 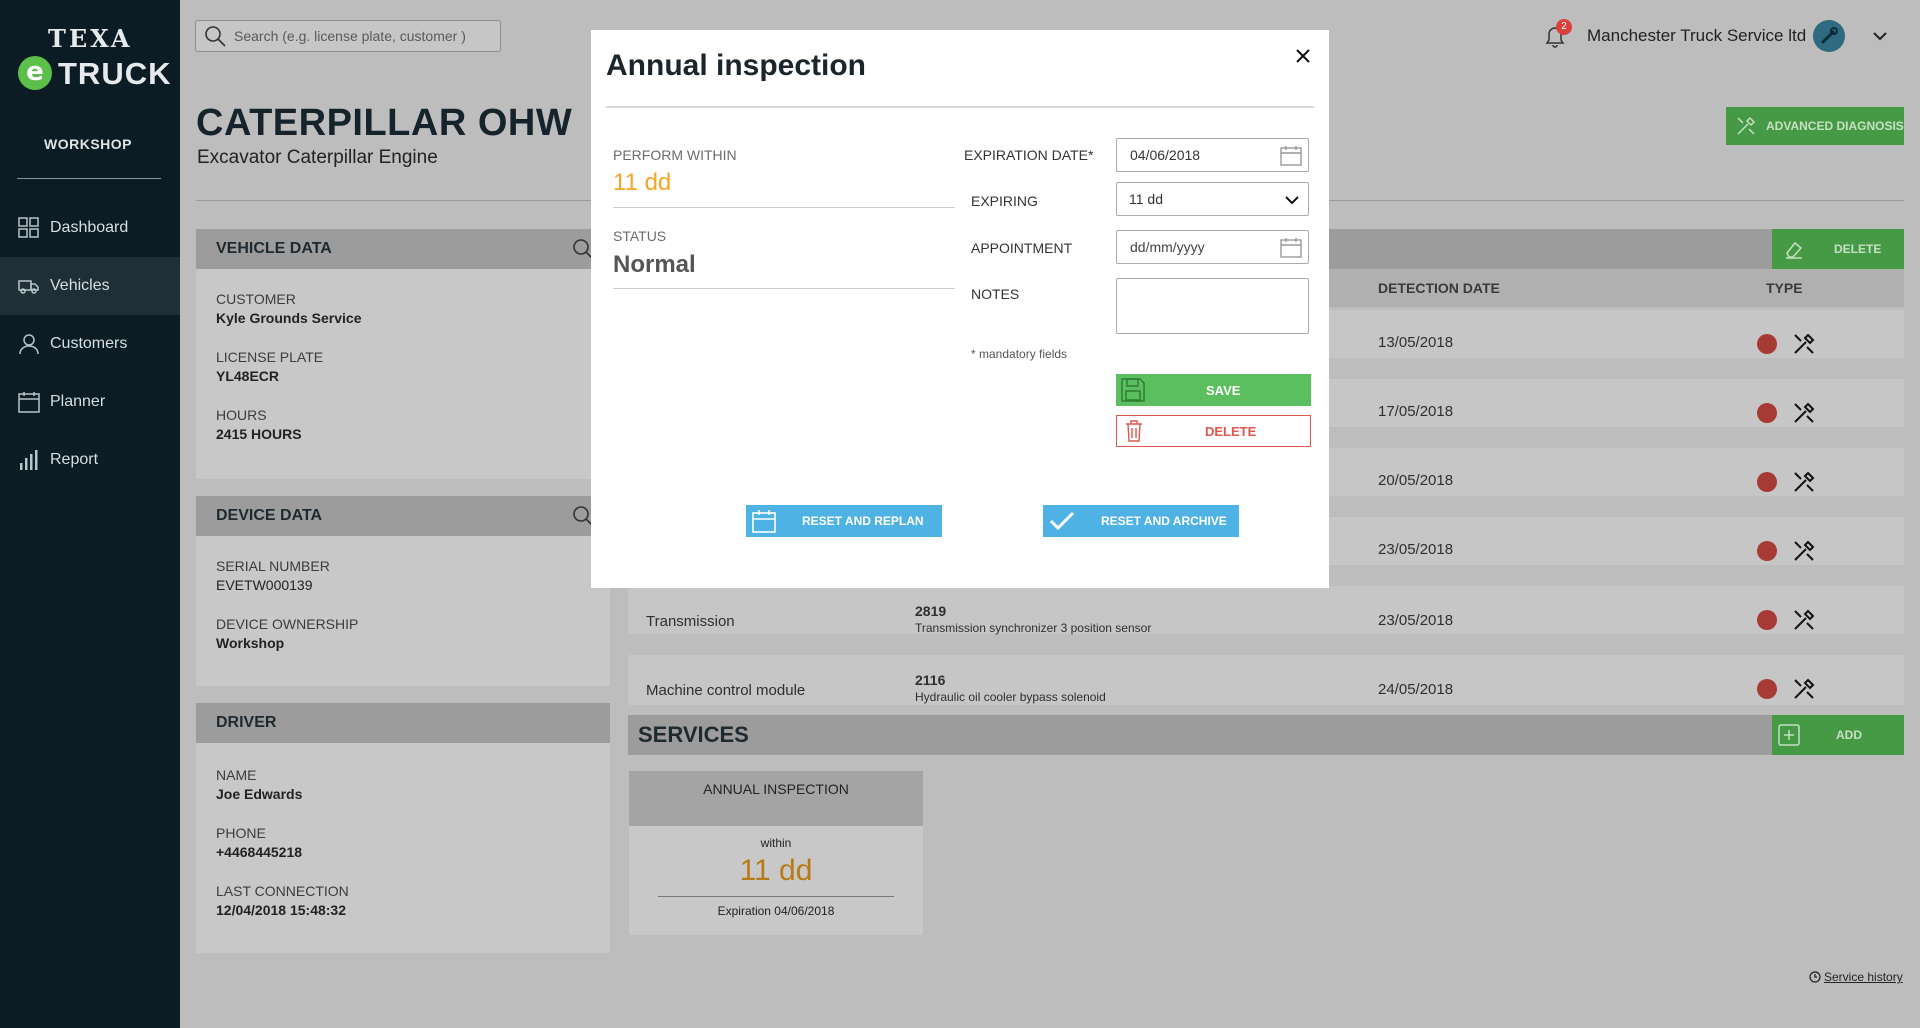 I want to click on expiring-label: EXPIRING, so click(x=1004, y=201).